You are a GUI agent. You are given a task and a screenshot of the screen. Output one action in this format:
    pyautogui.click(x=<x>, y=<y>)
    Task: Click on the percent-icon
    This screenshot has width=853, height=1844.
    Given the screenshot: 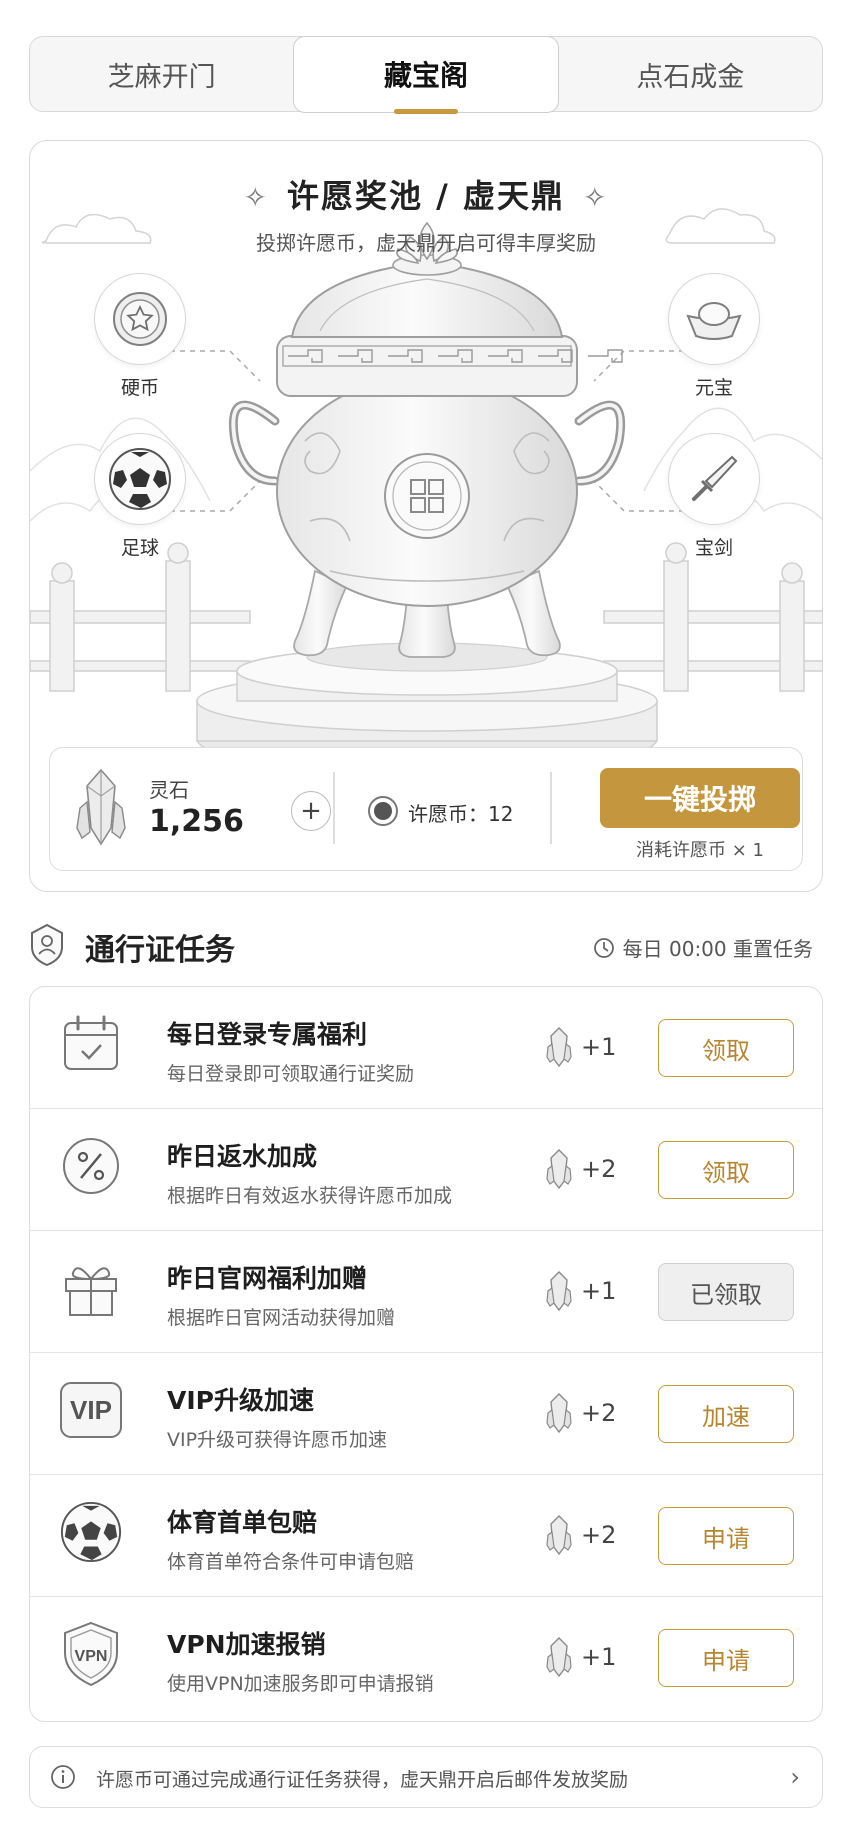 What is the action you would take?
    pyautogui.click(x=91, y=1166)
    